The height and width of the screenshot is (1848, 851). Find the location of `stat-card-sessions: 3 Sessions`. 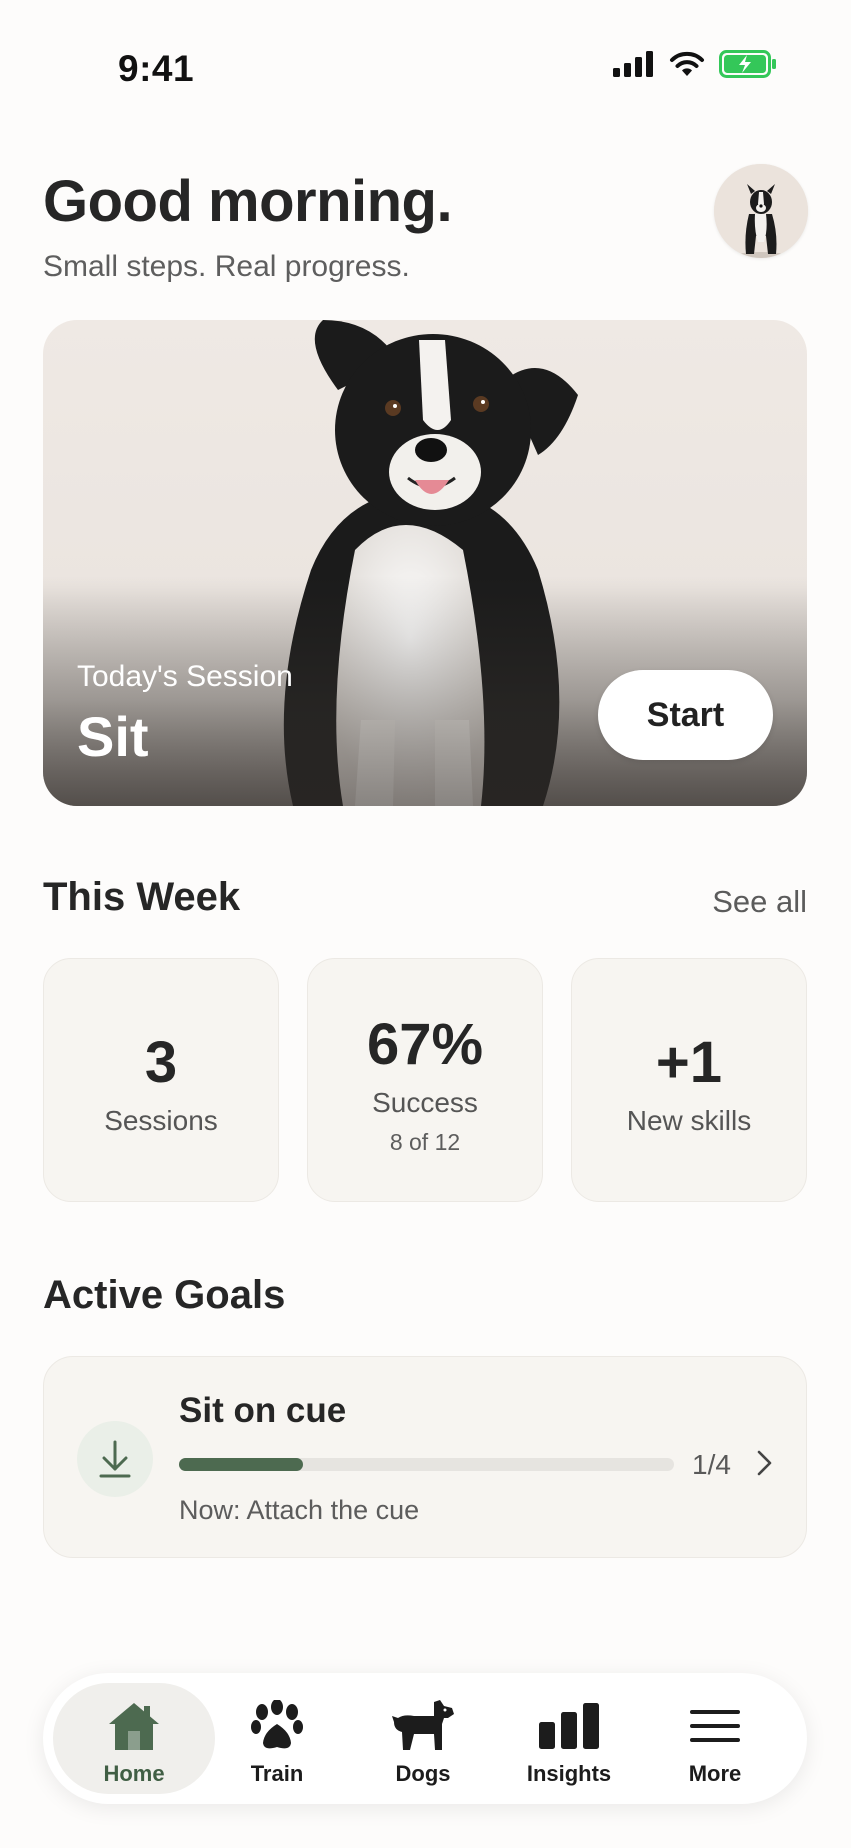

stat-card-sessions: 3 Sessions is located at coordinates (161, 1080).